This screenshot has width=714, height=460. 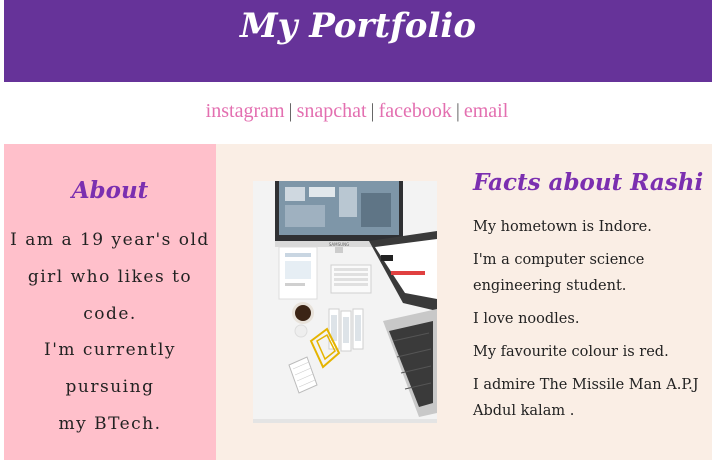 What do you see at coordinates (110, 240) in the screenshot?
I see `bio-line: I am a 19 year's old` at bounding box center [110, 240].